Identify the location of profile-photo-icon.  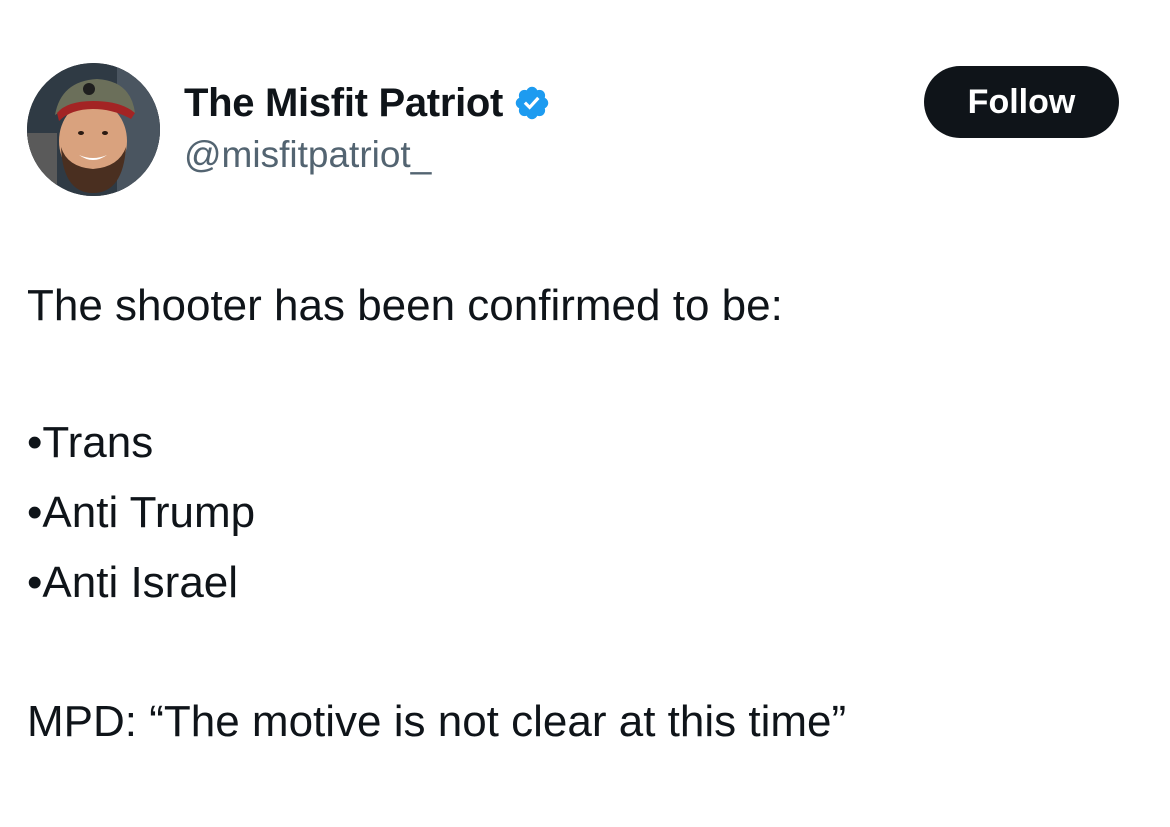
(93, 129).